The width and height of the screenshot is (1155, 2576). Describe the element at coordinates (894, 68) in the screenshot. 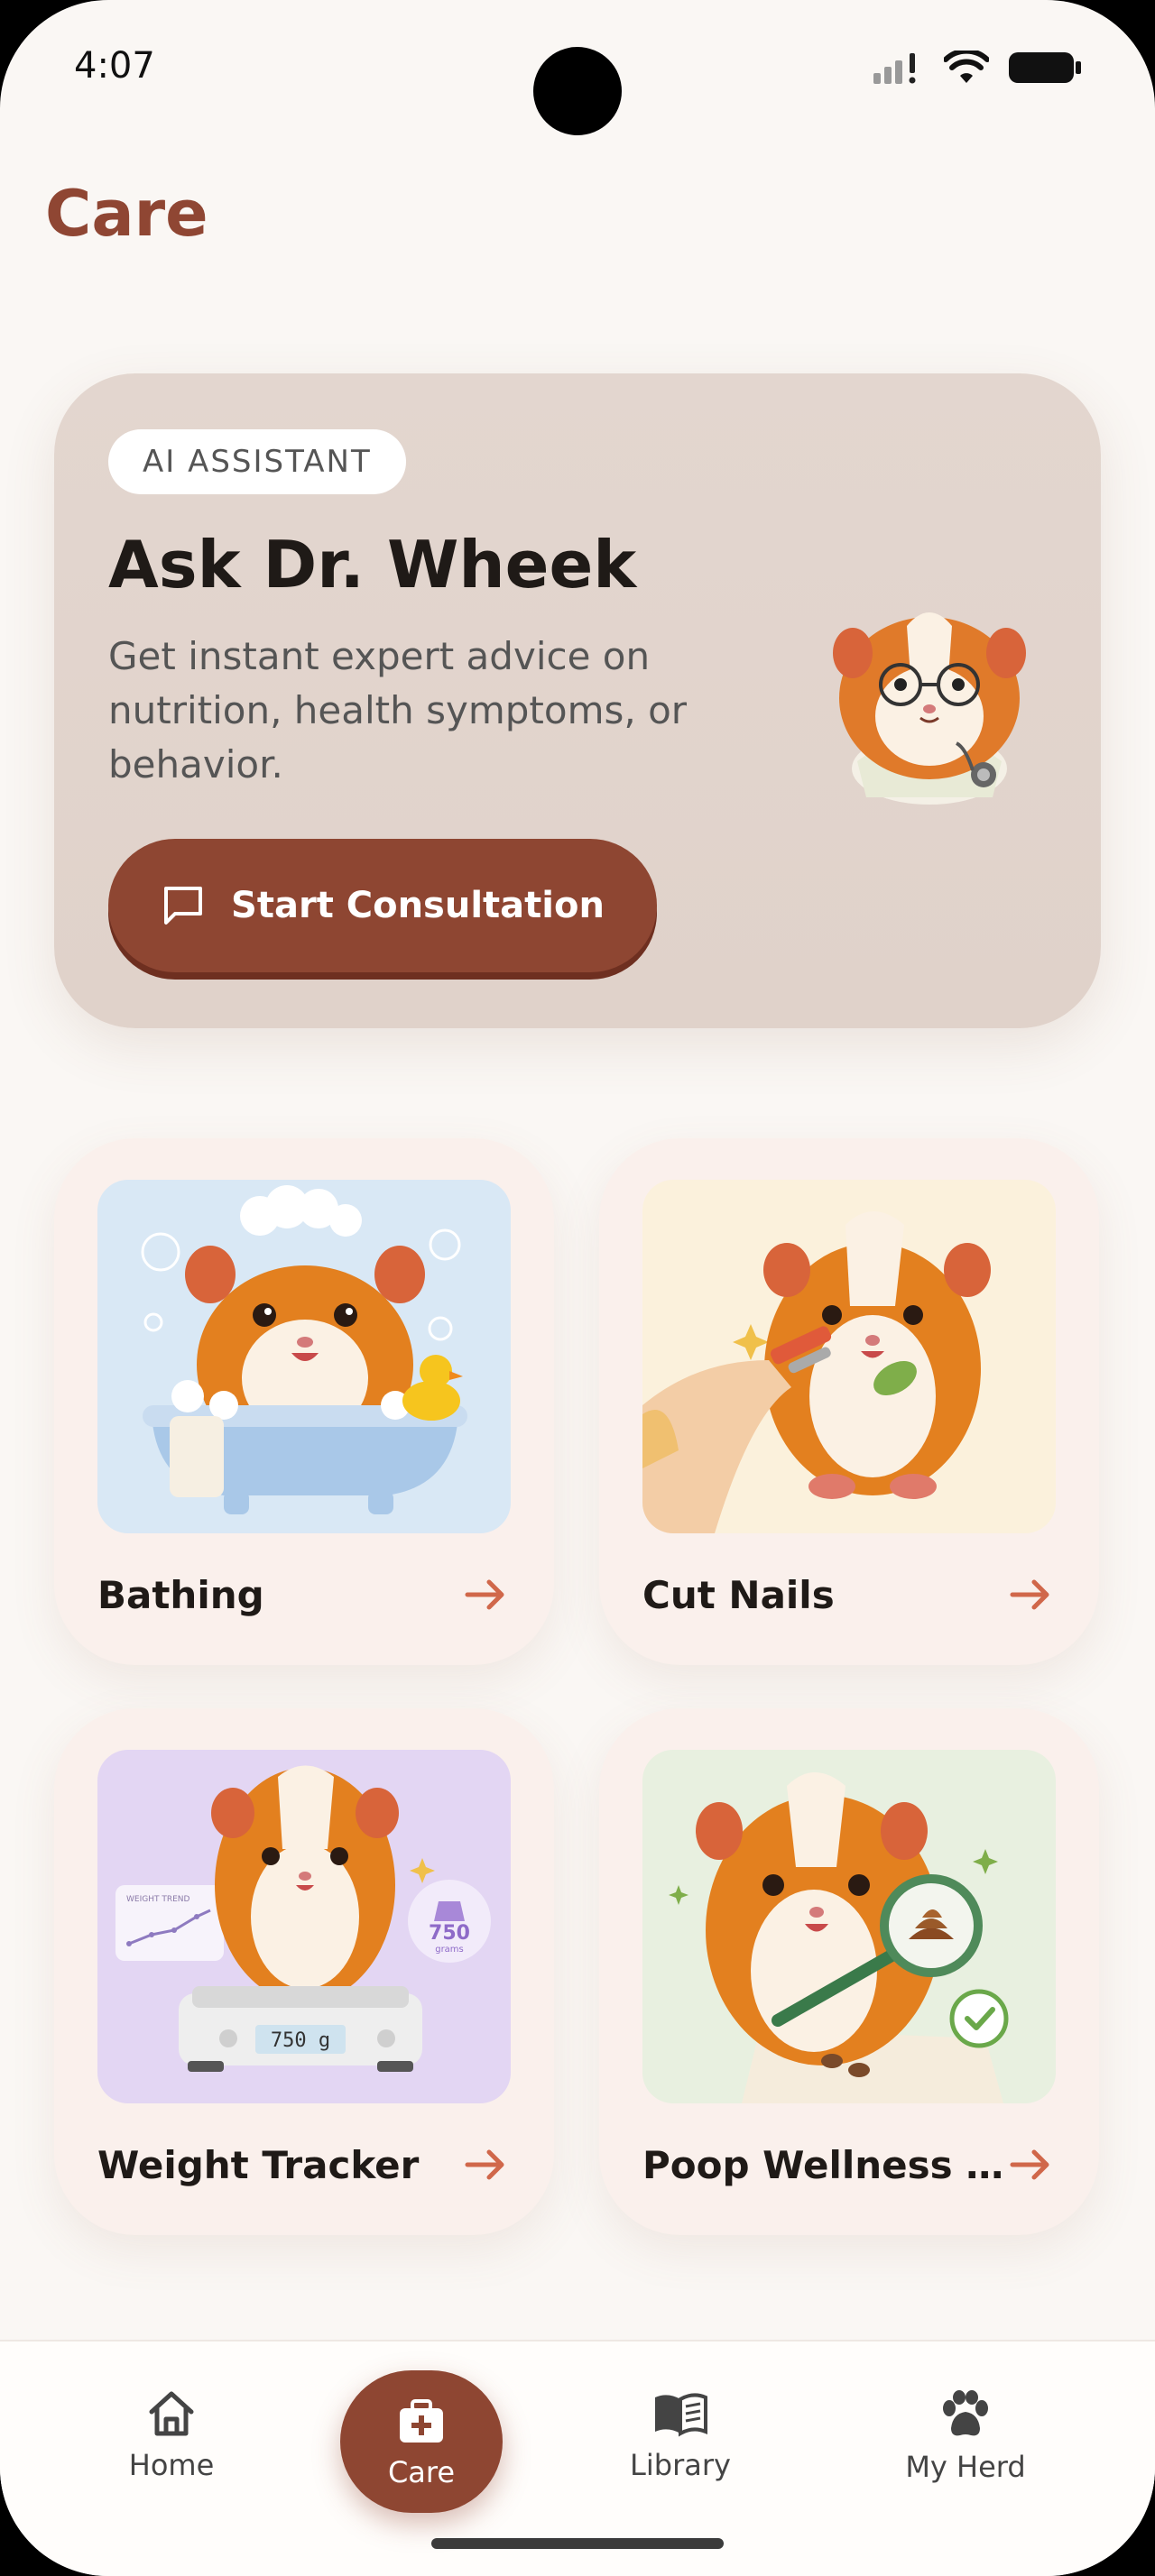

I see `signal-icon` at that location.